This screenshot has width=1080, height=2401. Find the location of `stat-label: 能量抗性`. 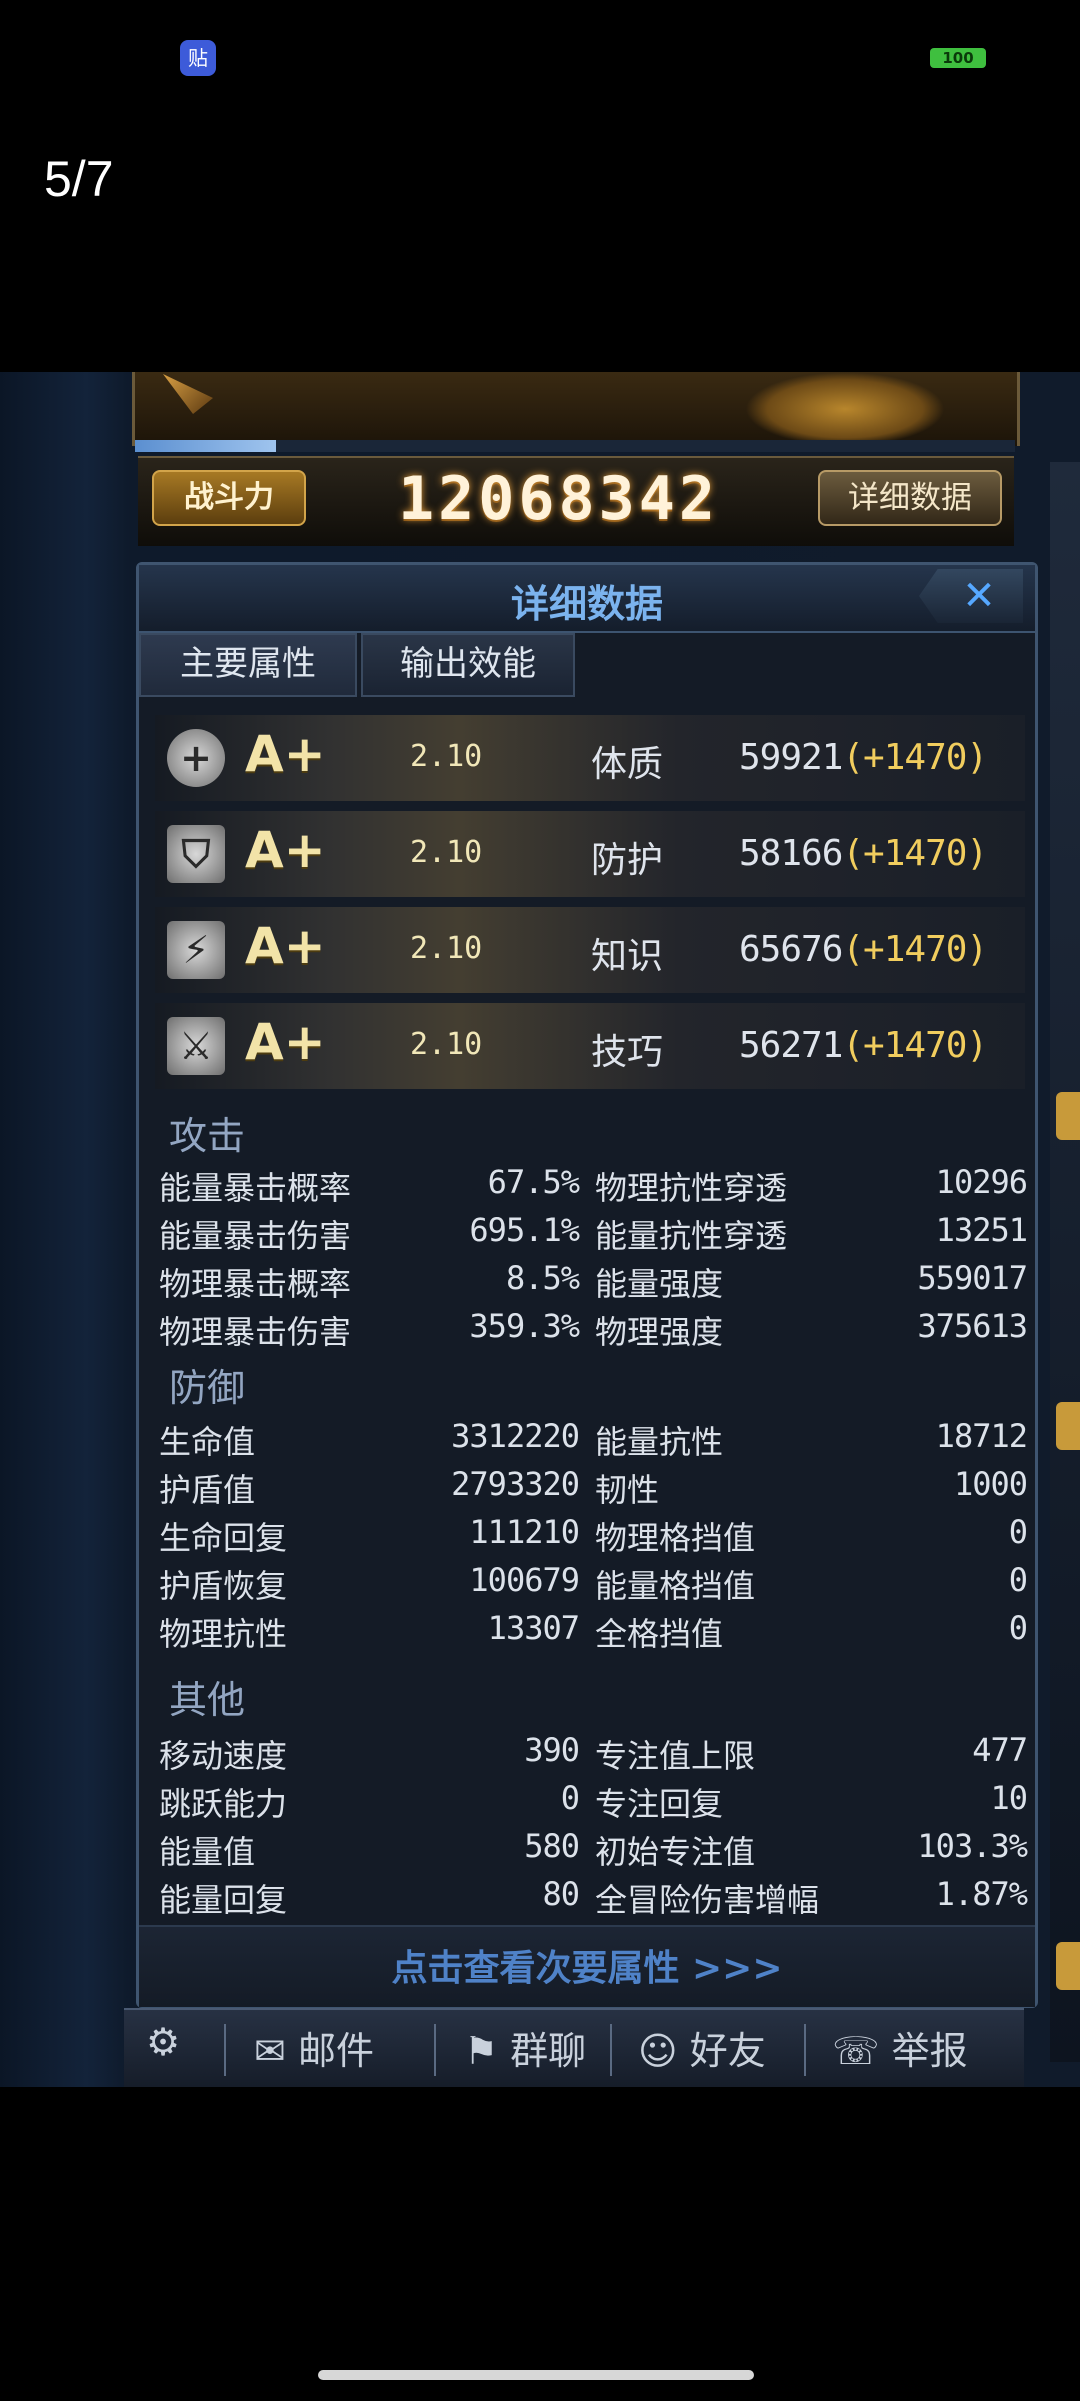

stat-label: 能量抗性 is located at coordinates (659, 1442).